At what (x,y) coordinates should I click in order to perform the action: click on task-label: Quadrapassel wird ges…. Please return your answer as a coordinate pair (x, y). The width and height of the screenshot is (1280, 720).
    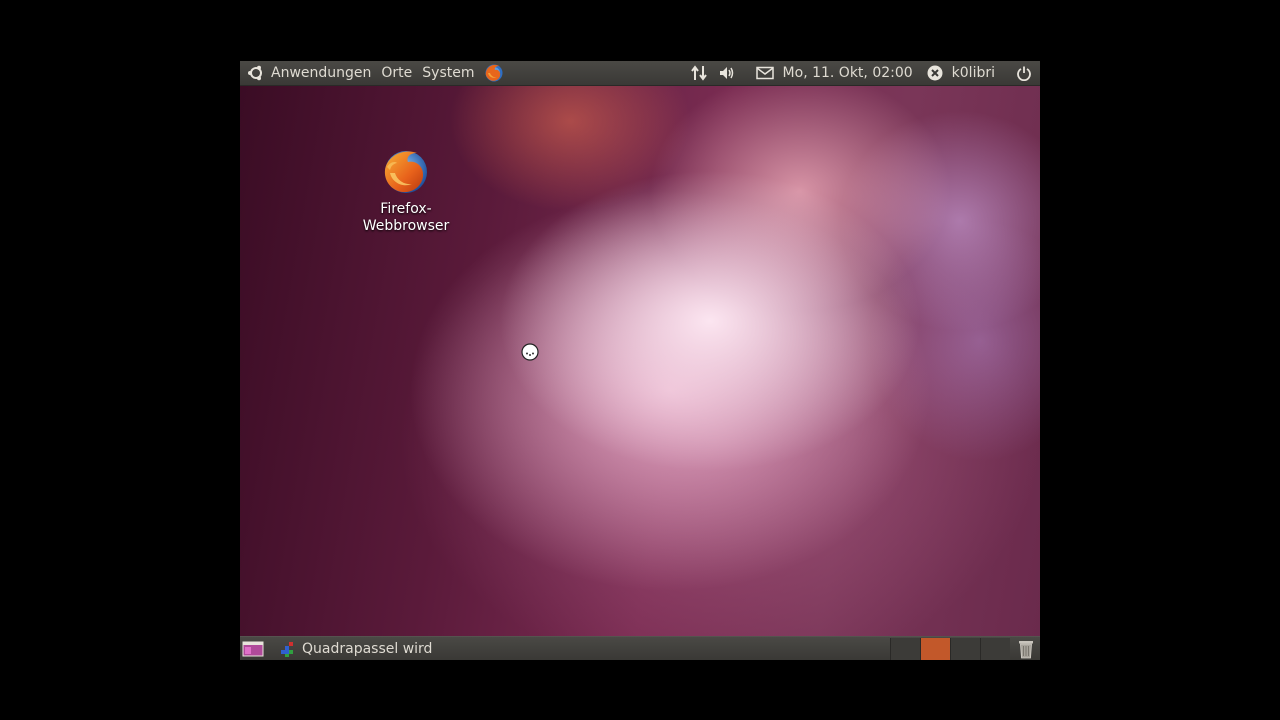
    Looking at the image, I should click on (368, 649).